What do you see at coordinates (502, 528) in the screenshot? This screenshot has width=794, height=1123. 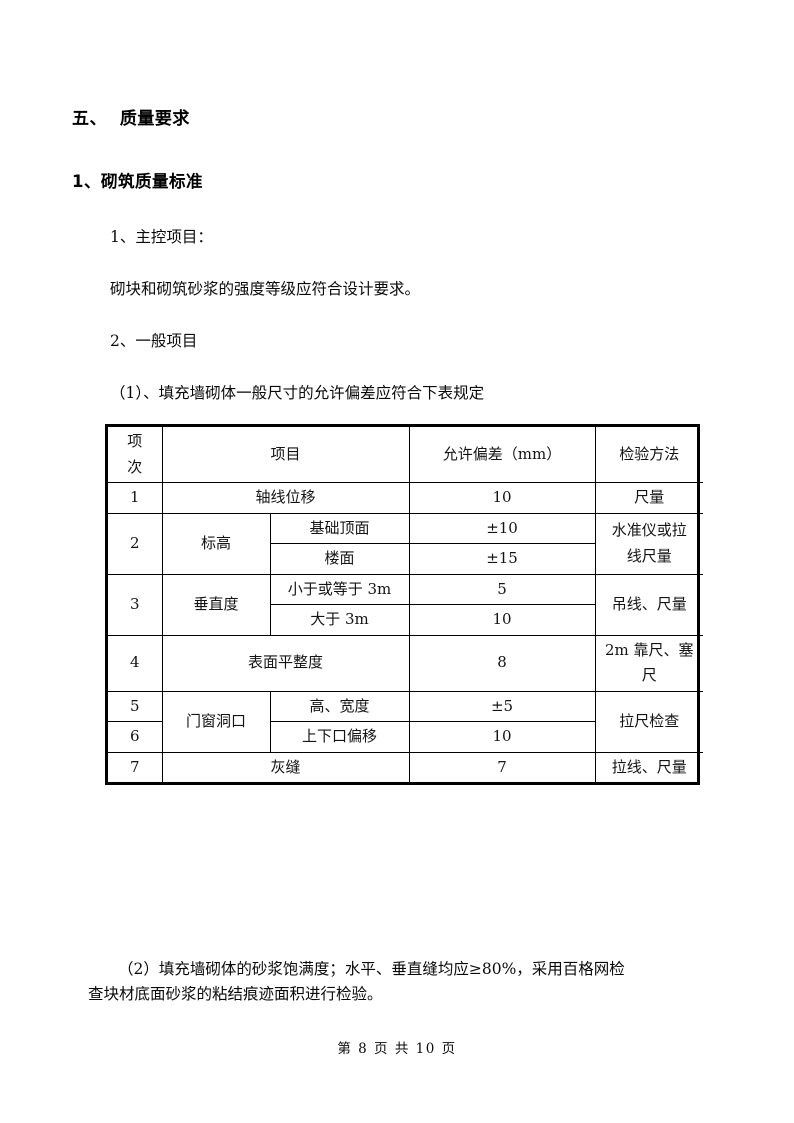 I see `cell-deviation: ±10` at bounding box center [502, 528].